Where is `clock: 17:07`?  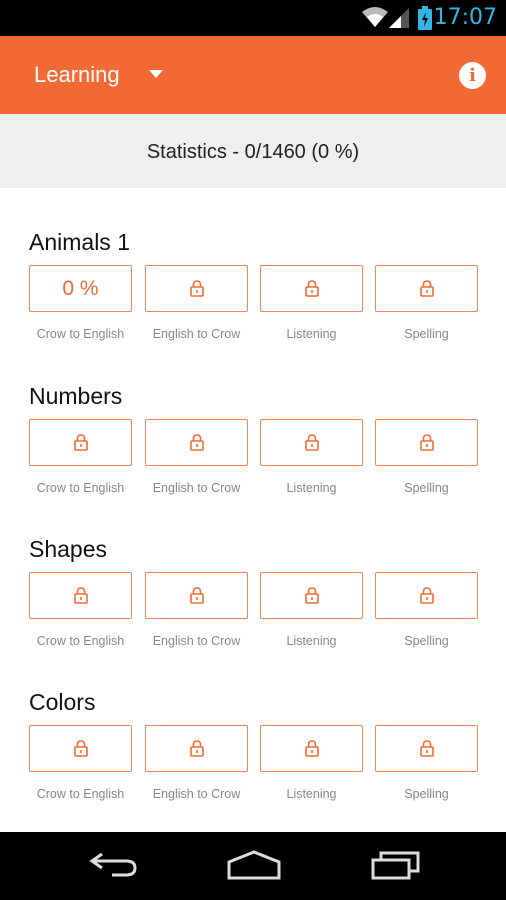
clock: 17:07 is located at coordinates (465, 17).